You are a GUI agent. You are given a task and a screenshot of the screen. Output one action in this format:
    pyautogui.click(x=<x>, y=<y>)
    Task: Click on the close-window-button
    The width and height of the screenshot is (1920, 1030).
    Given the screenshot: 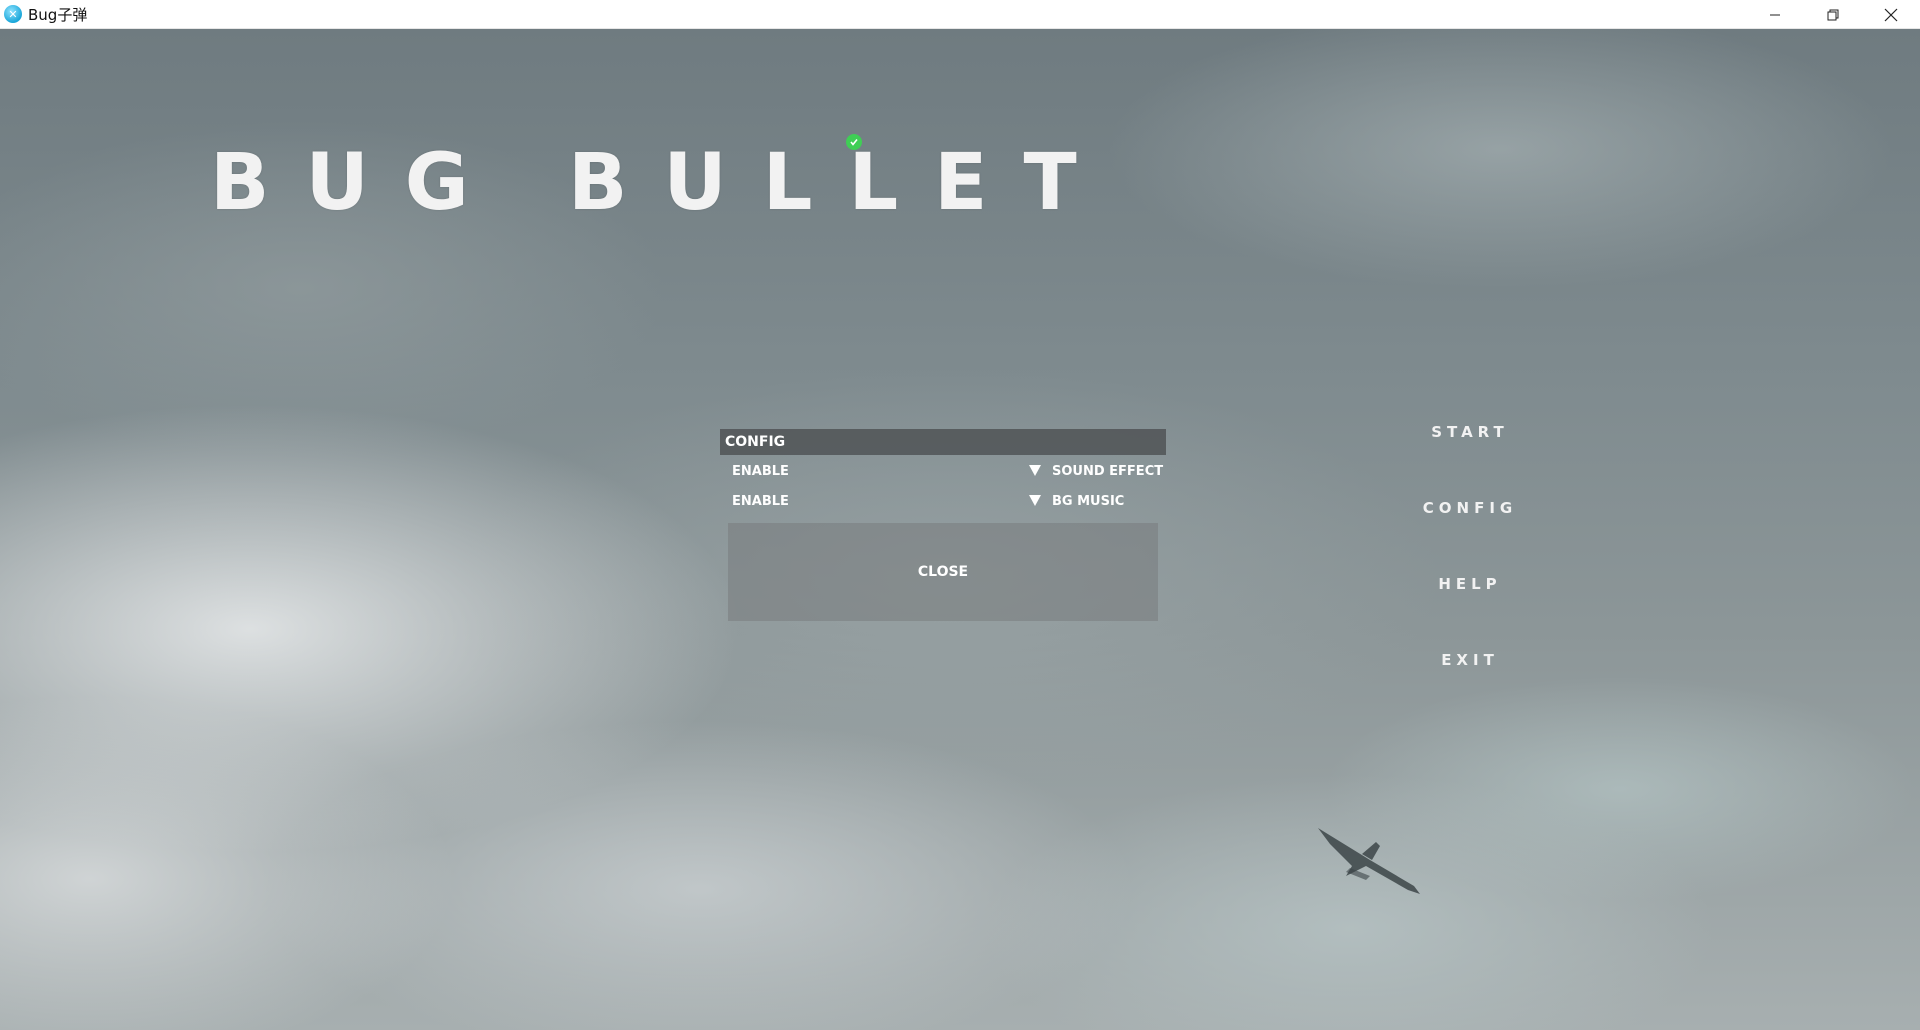 What is the action you would take?
    pyautogui.click(x=1891, y=14)
    